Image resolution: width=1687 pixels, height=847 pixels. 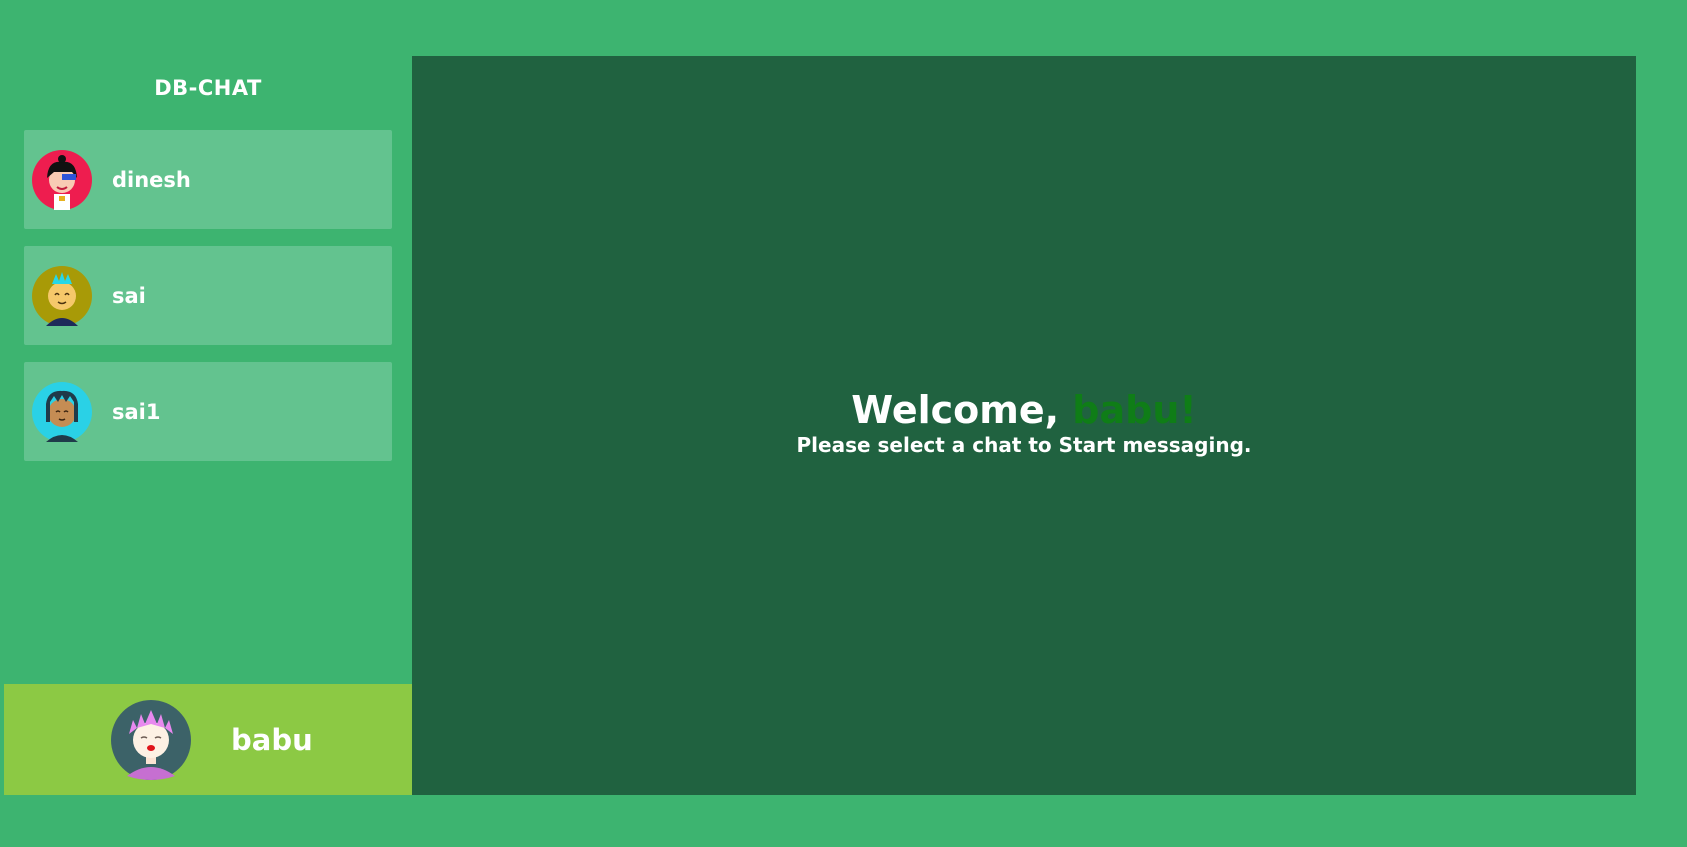 What do you see at coordinates (208, 411) in the screenshot?
I see `contact-item-sai1: sai1` at bounding box center [208, 411].